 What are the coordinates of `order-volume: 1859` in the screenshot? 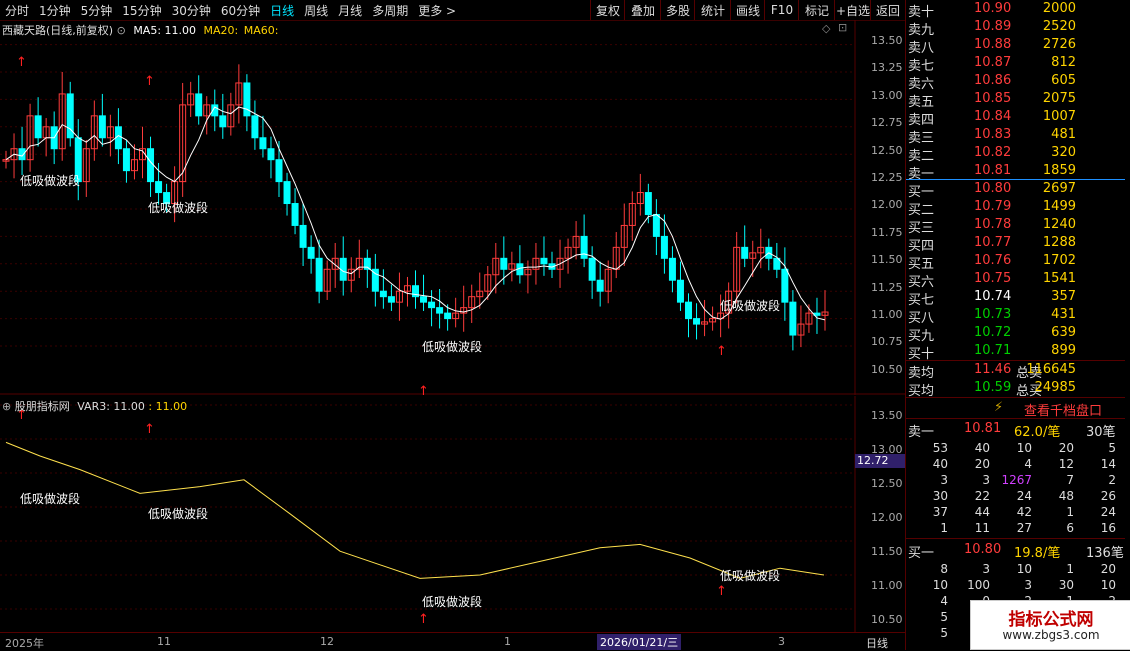 It's located at (1059, 170).